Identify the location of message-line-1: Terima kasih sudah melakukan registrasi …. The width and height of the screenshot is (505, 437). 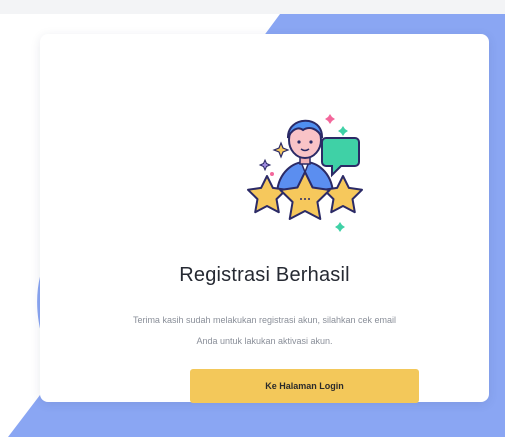
(264, 320).